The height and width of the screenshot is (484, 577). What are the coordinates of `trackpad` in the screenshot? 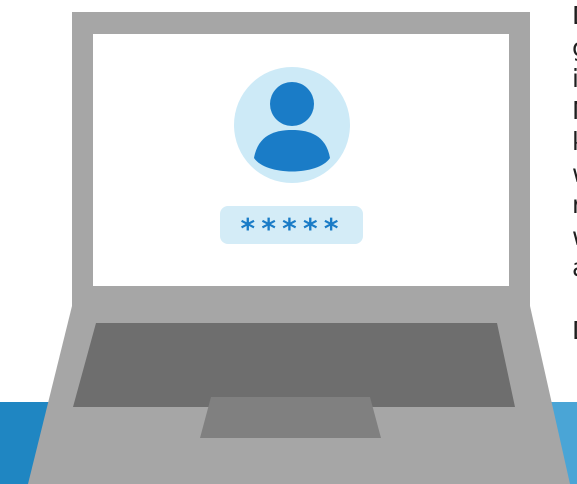 It's located at (290, 417).